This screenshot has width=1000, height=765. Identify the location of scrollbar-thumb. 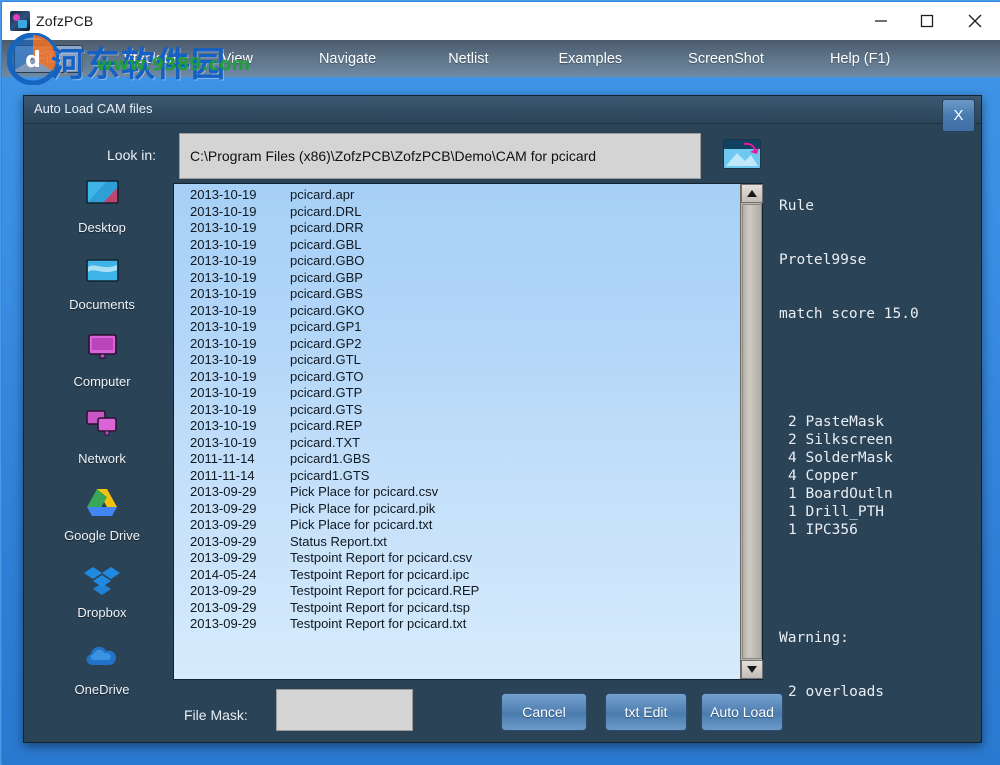
(752, 431).